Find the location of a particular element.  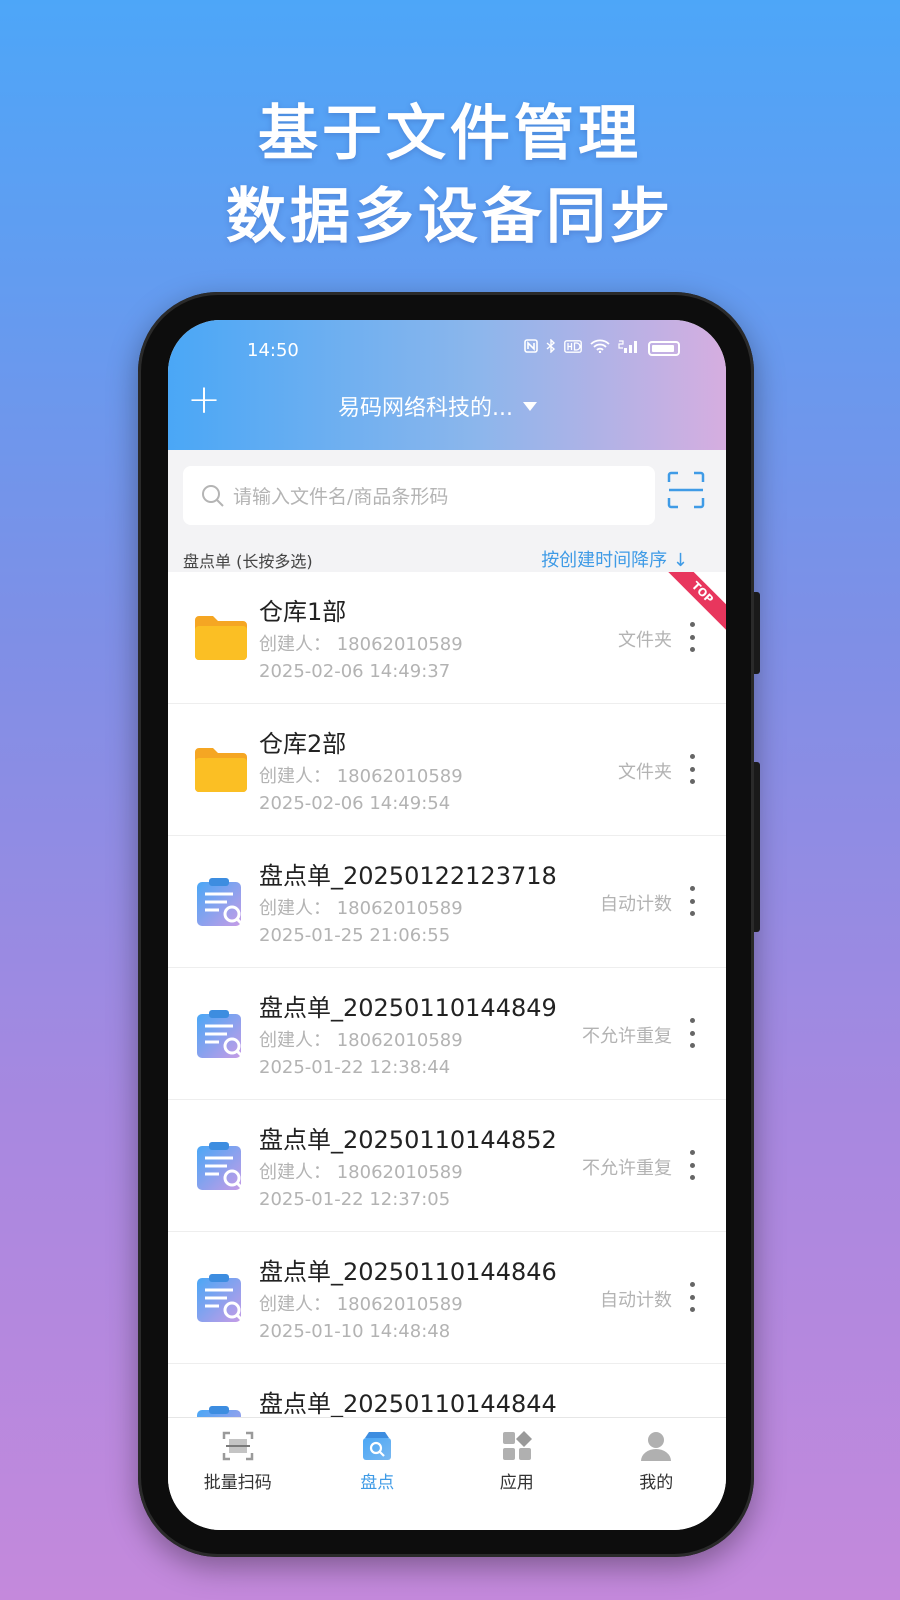

tab-label: 应用 is located at coordinates (516, 1483).